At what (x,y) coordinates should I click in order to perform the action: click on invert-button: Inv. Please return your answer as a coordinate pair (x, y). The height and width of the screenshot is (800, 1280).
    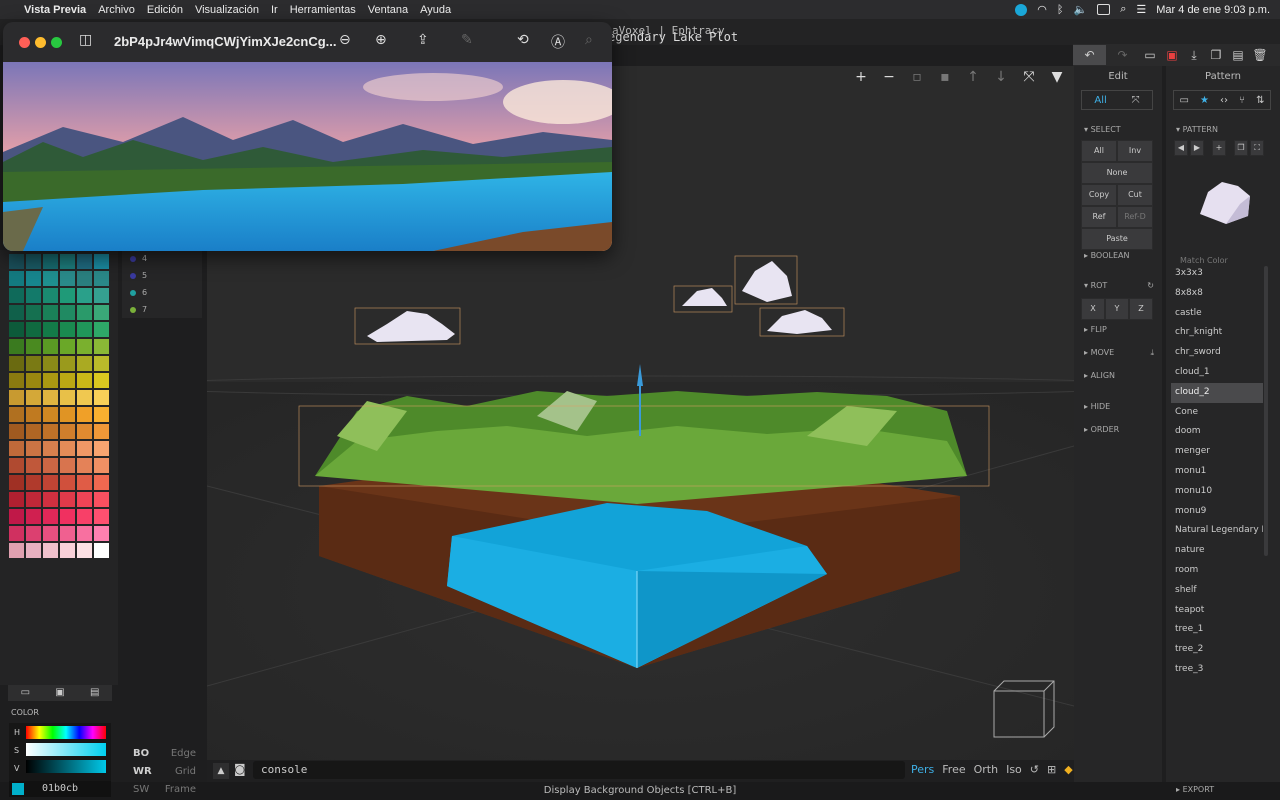
    Looking at the image, I should click on (1135, 151).